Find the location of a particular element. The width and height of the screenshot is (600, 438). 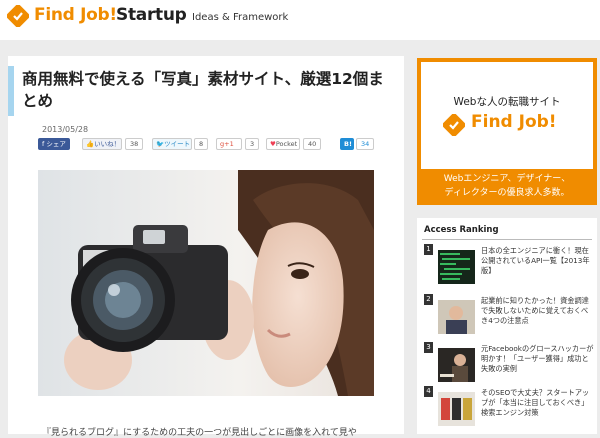

findjob-ad-logo-icon is located at coordinates (454, 125).